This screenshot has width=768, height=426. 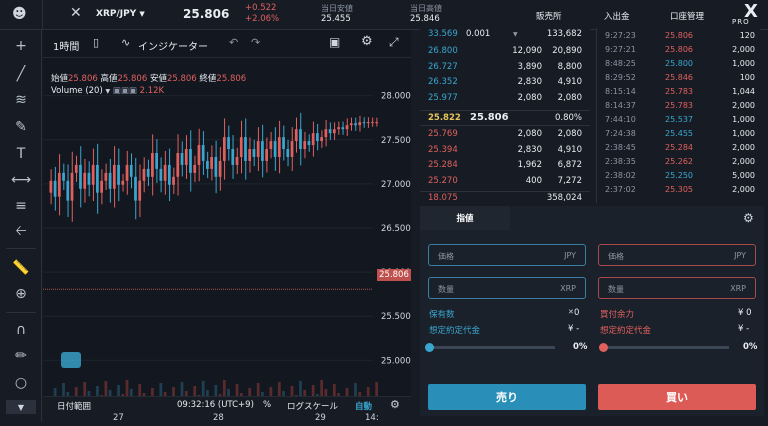 I want to click on buy-qty-unit: XRP, so click(x=738, y=288).